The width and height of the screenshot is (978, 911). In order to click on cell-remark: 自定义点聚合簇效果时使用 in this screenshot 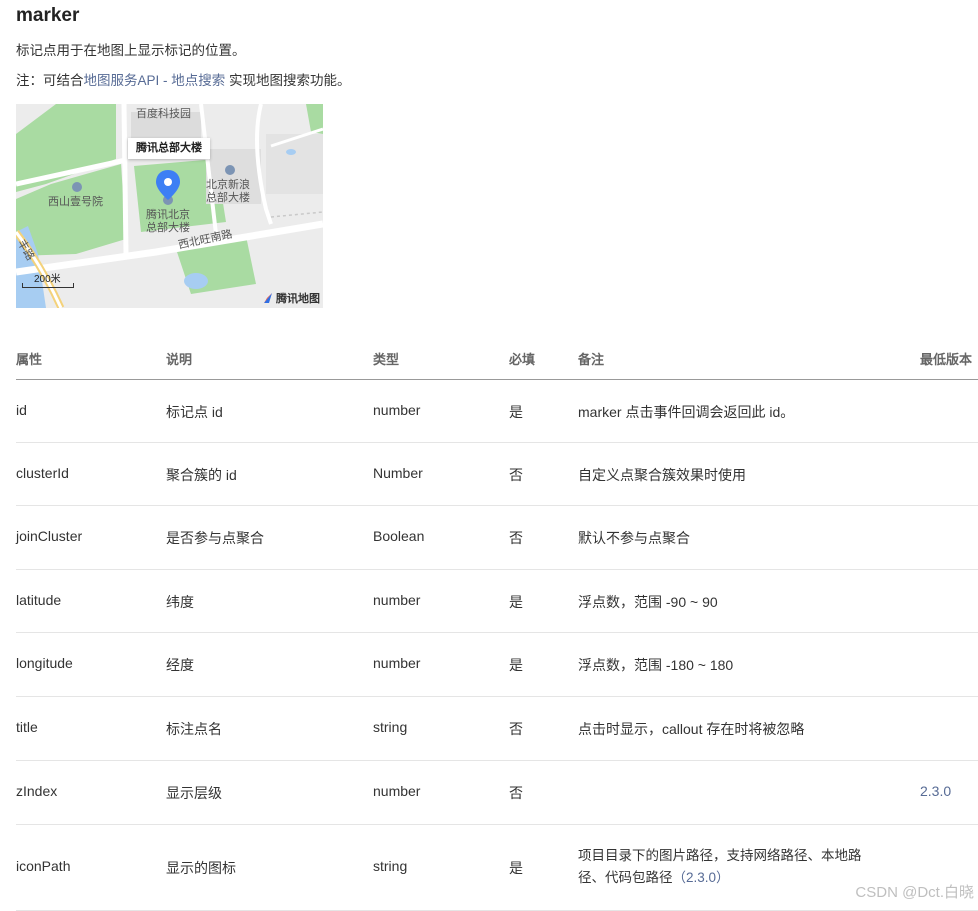, I will do `click(662, 475)`.